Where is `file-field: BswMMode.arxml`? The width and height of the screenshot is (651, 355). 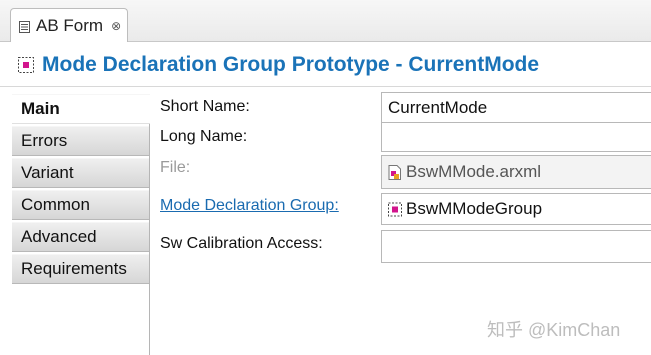
file-field: BswMMode.arxml is located at coordinates (516, 172).